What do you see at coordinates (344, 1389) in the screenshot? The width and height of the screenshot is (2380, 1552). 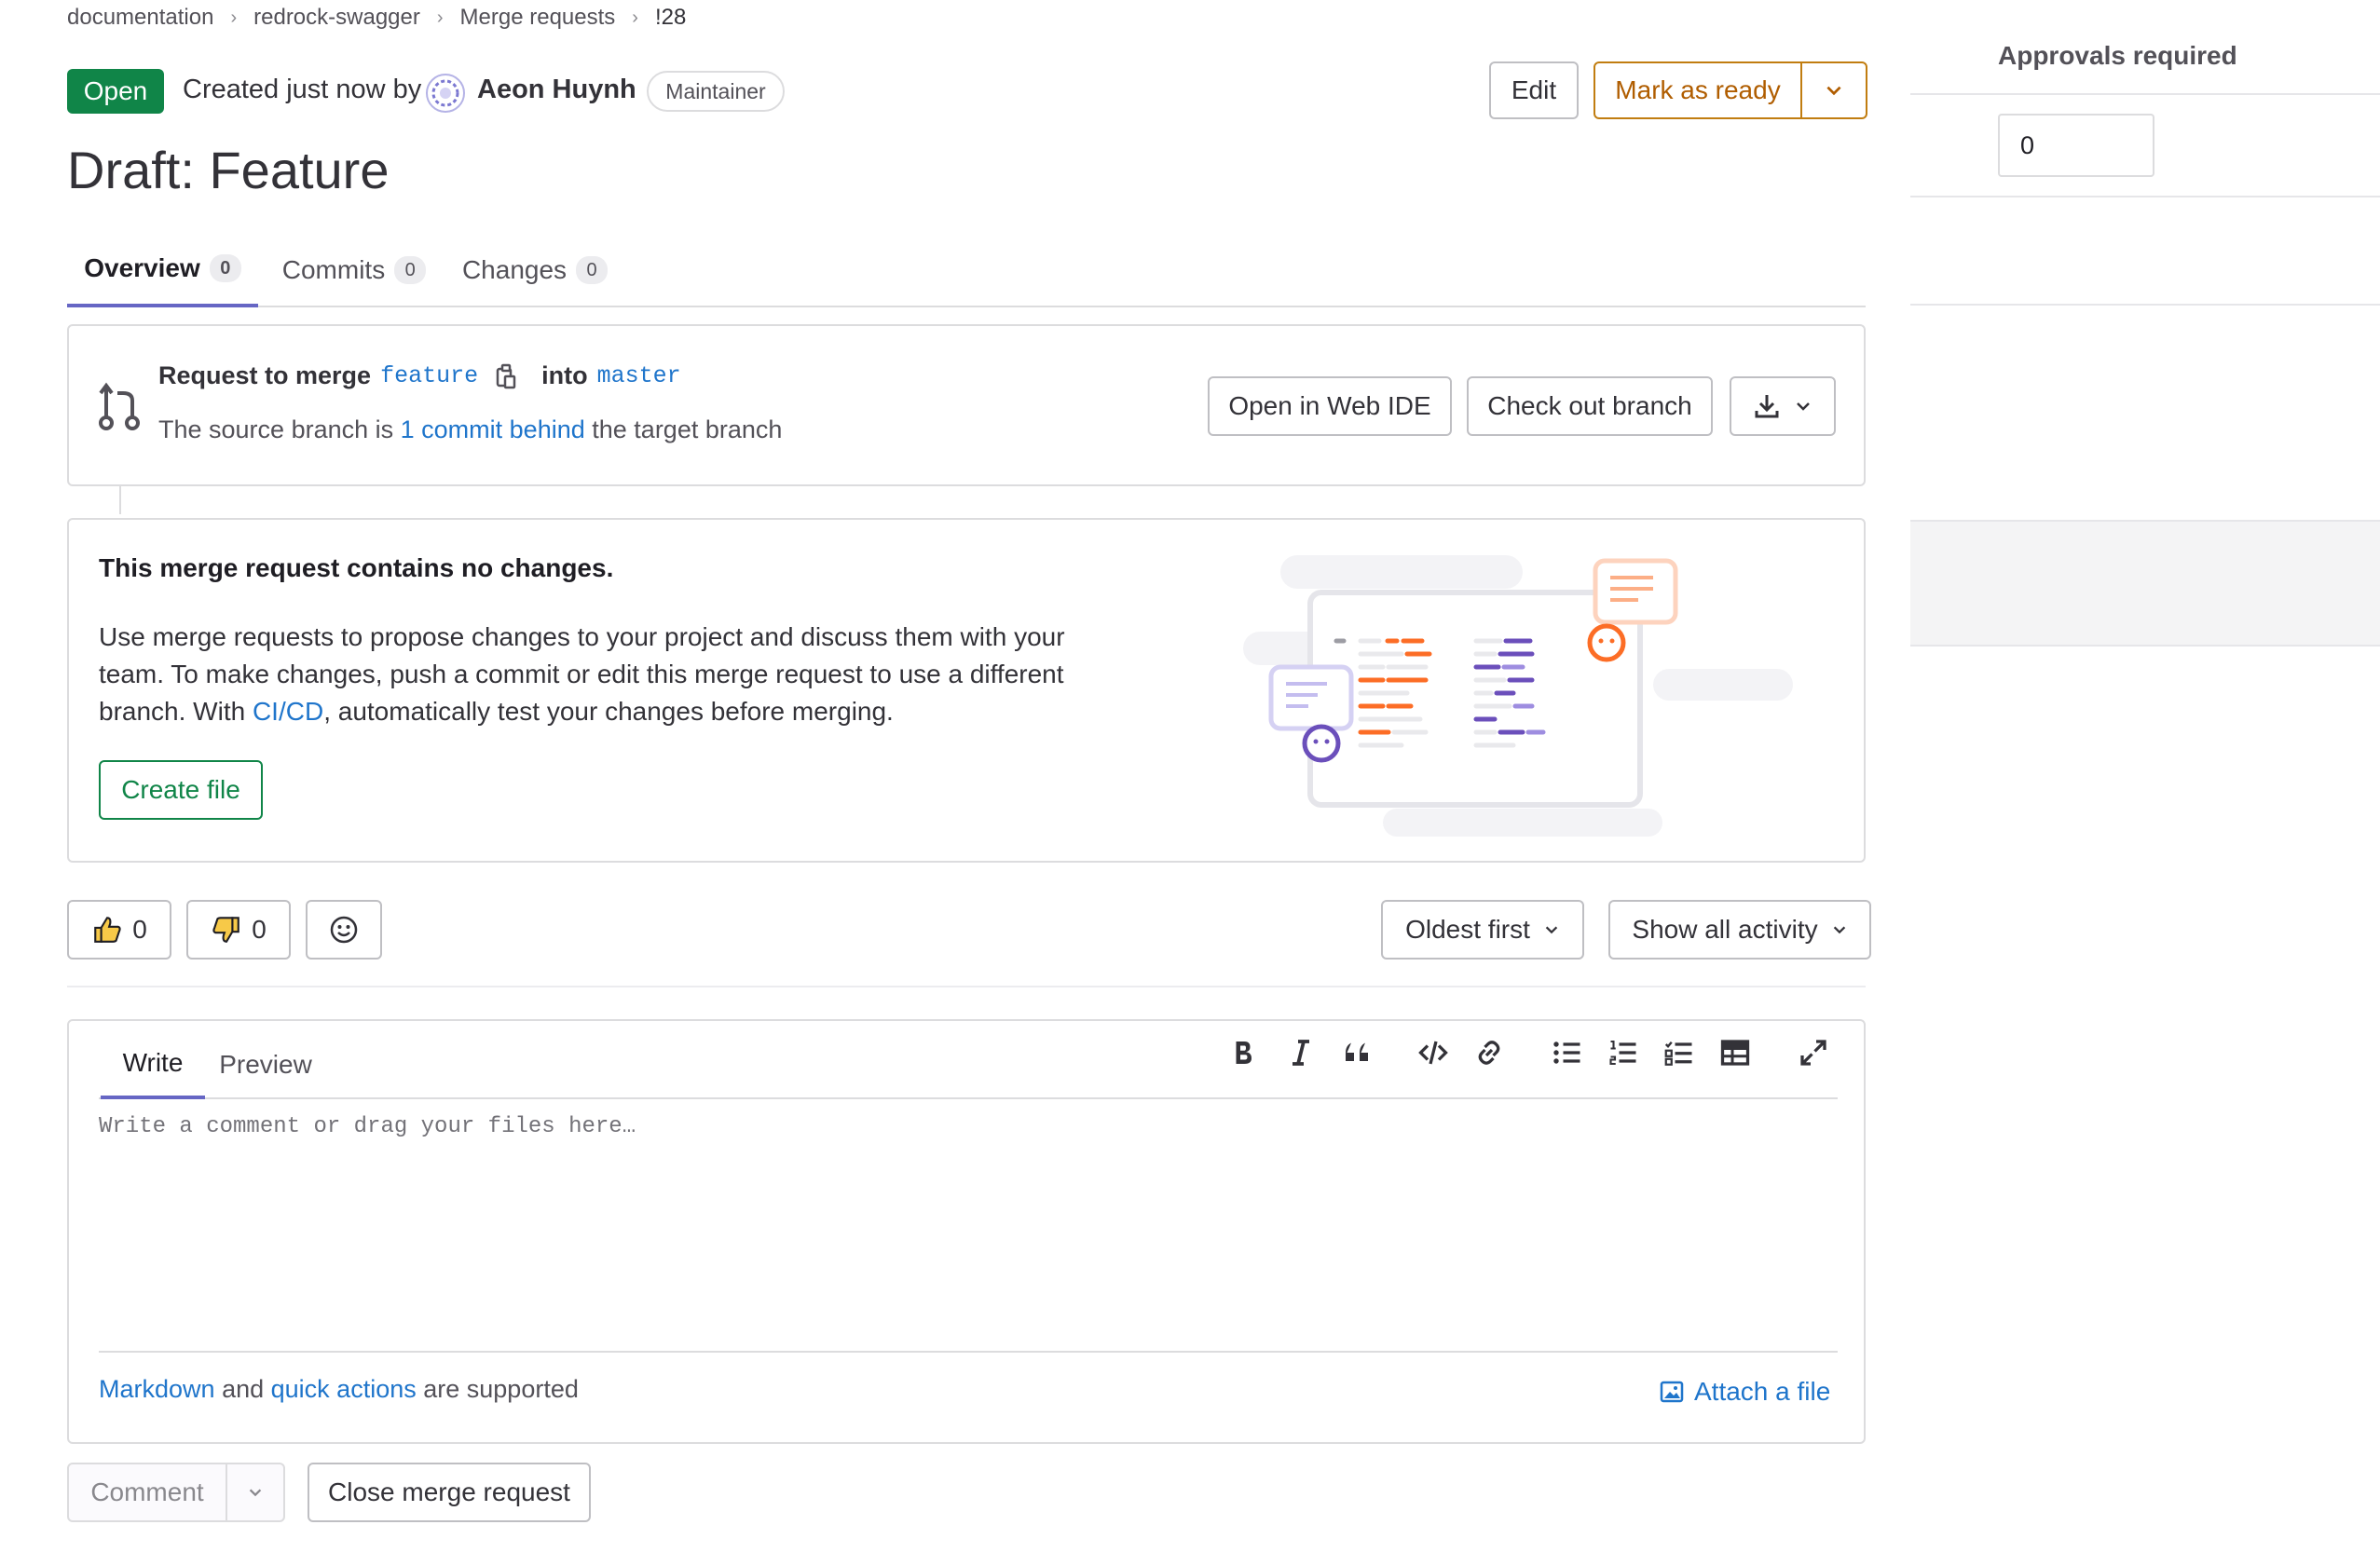 I see `quick-actions-link: quick actions` at bounding box center [344, 1389].